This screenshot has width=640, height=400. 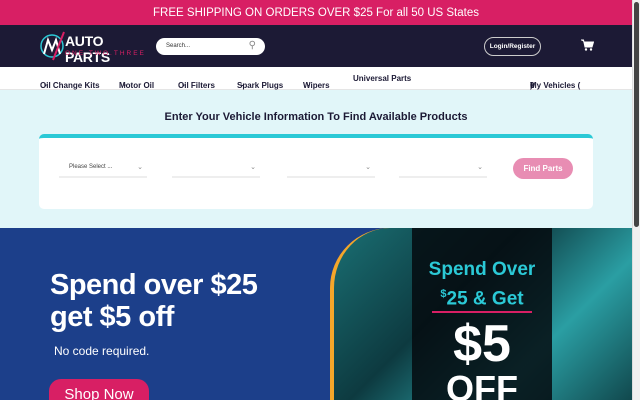 What do you see at coordinates (87, 49) in the screenshot?
I see `logo-text: AUTO PARTS` at bounding box center [87, 49].